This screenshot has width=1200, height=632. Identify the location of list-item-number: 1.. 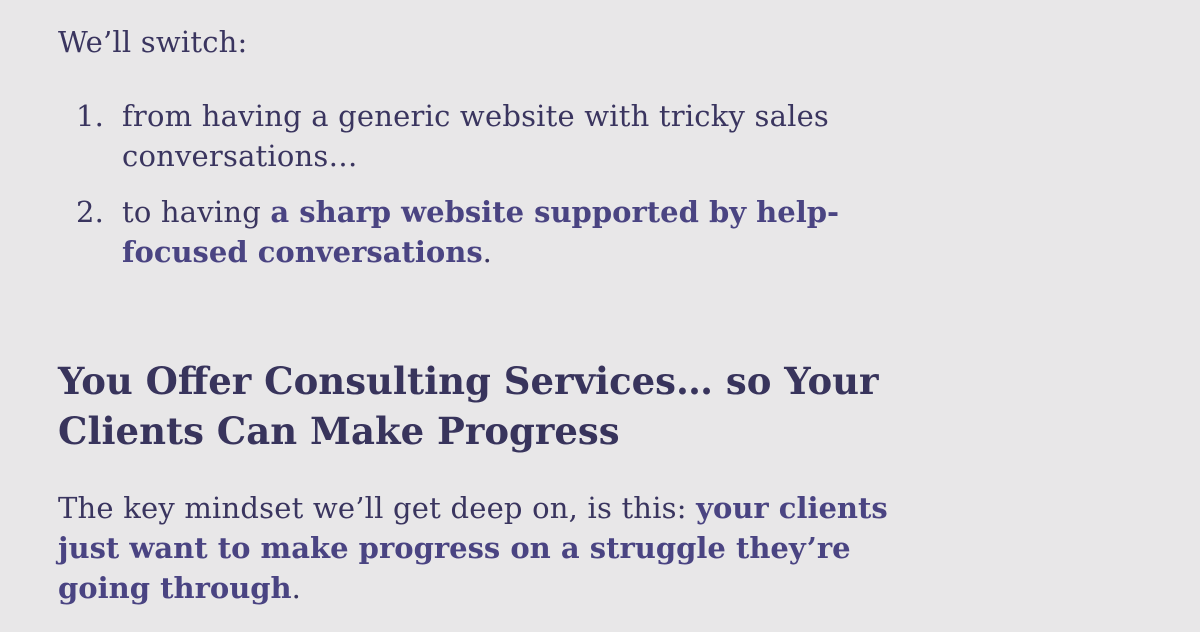
(90, 116).